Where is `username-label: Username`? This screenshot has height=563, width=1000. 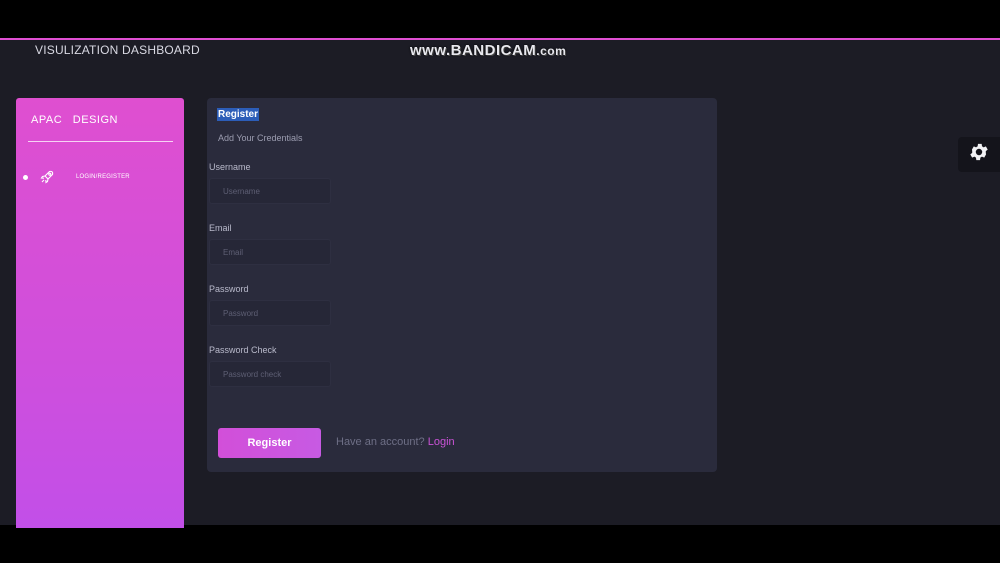 username-label: Username is located at coordinates (230, 167).